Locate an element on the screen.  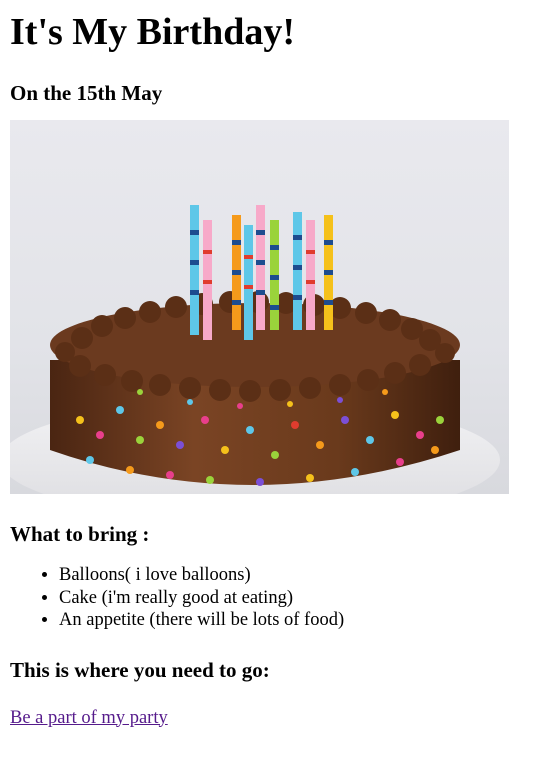
where-to-go-heading: This is where you need to go: is located at coordinates (140, 669).